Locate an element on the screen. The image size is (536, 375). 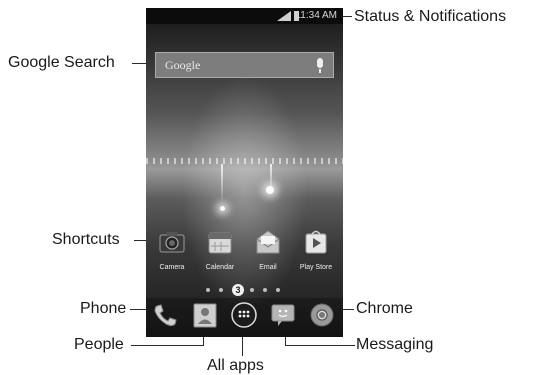
callout-chrome: Chrome is located at coordinates (384, 308).